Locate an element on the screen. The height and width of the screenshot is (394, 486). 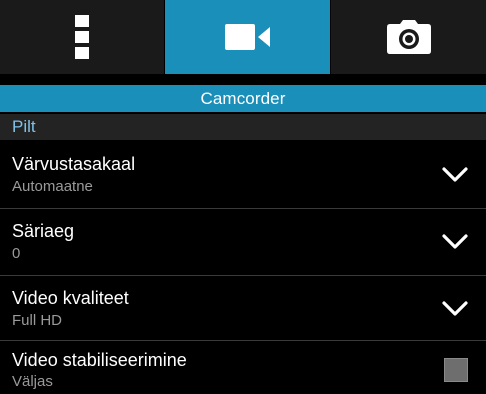
setting-value: Automaatne is located at coordinates (52, 186).